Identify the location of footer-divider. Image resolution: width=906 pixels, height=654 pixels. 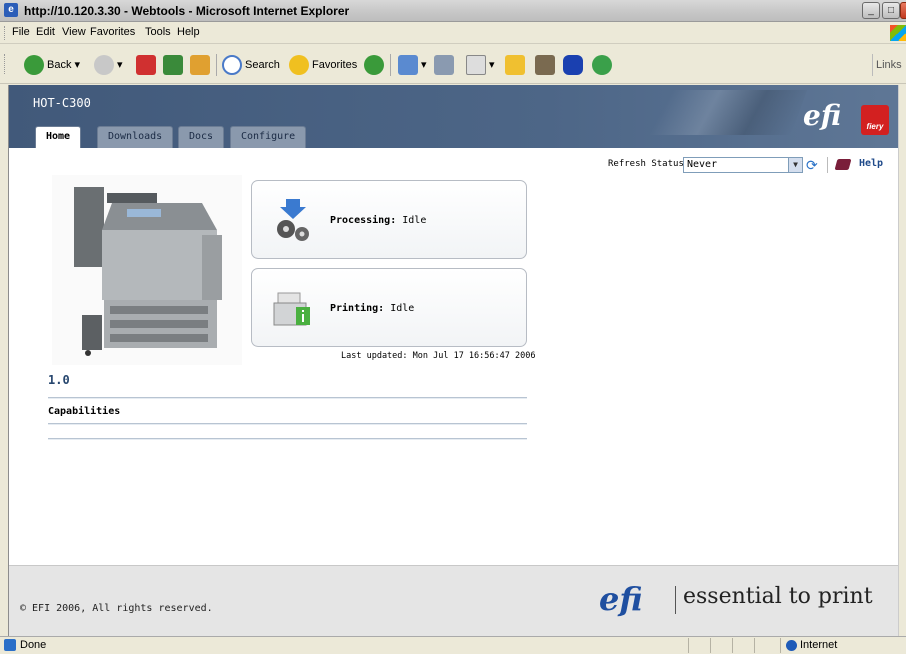
(675, 600).